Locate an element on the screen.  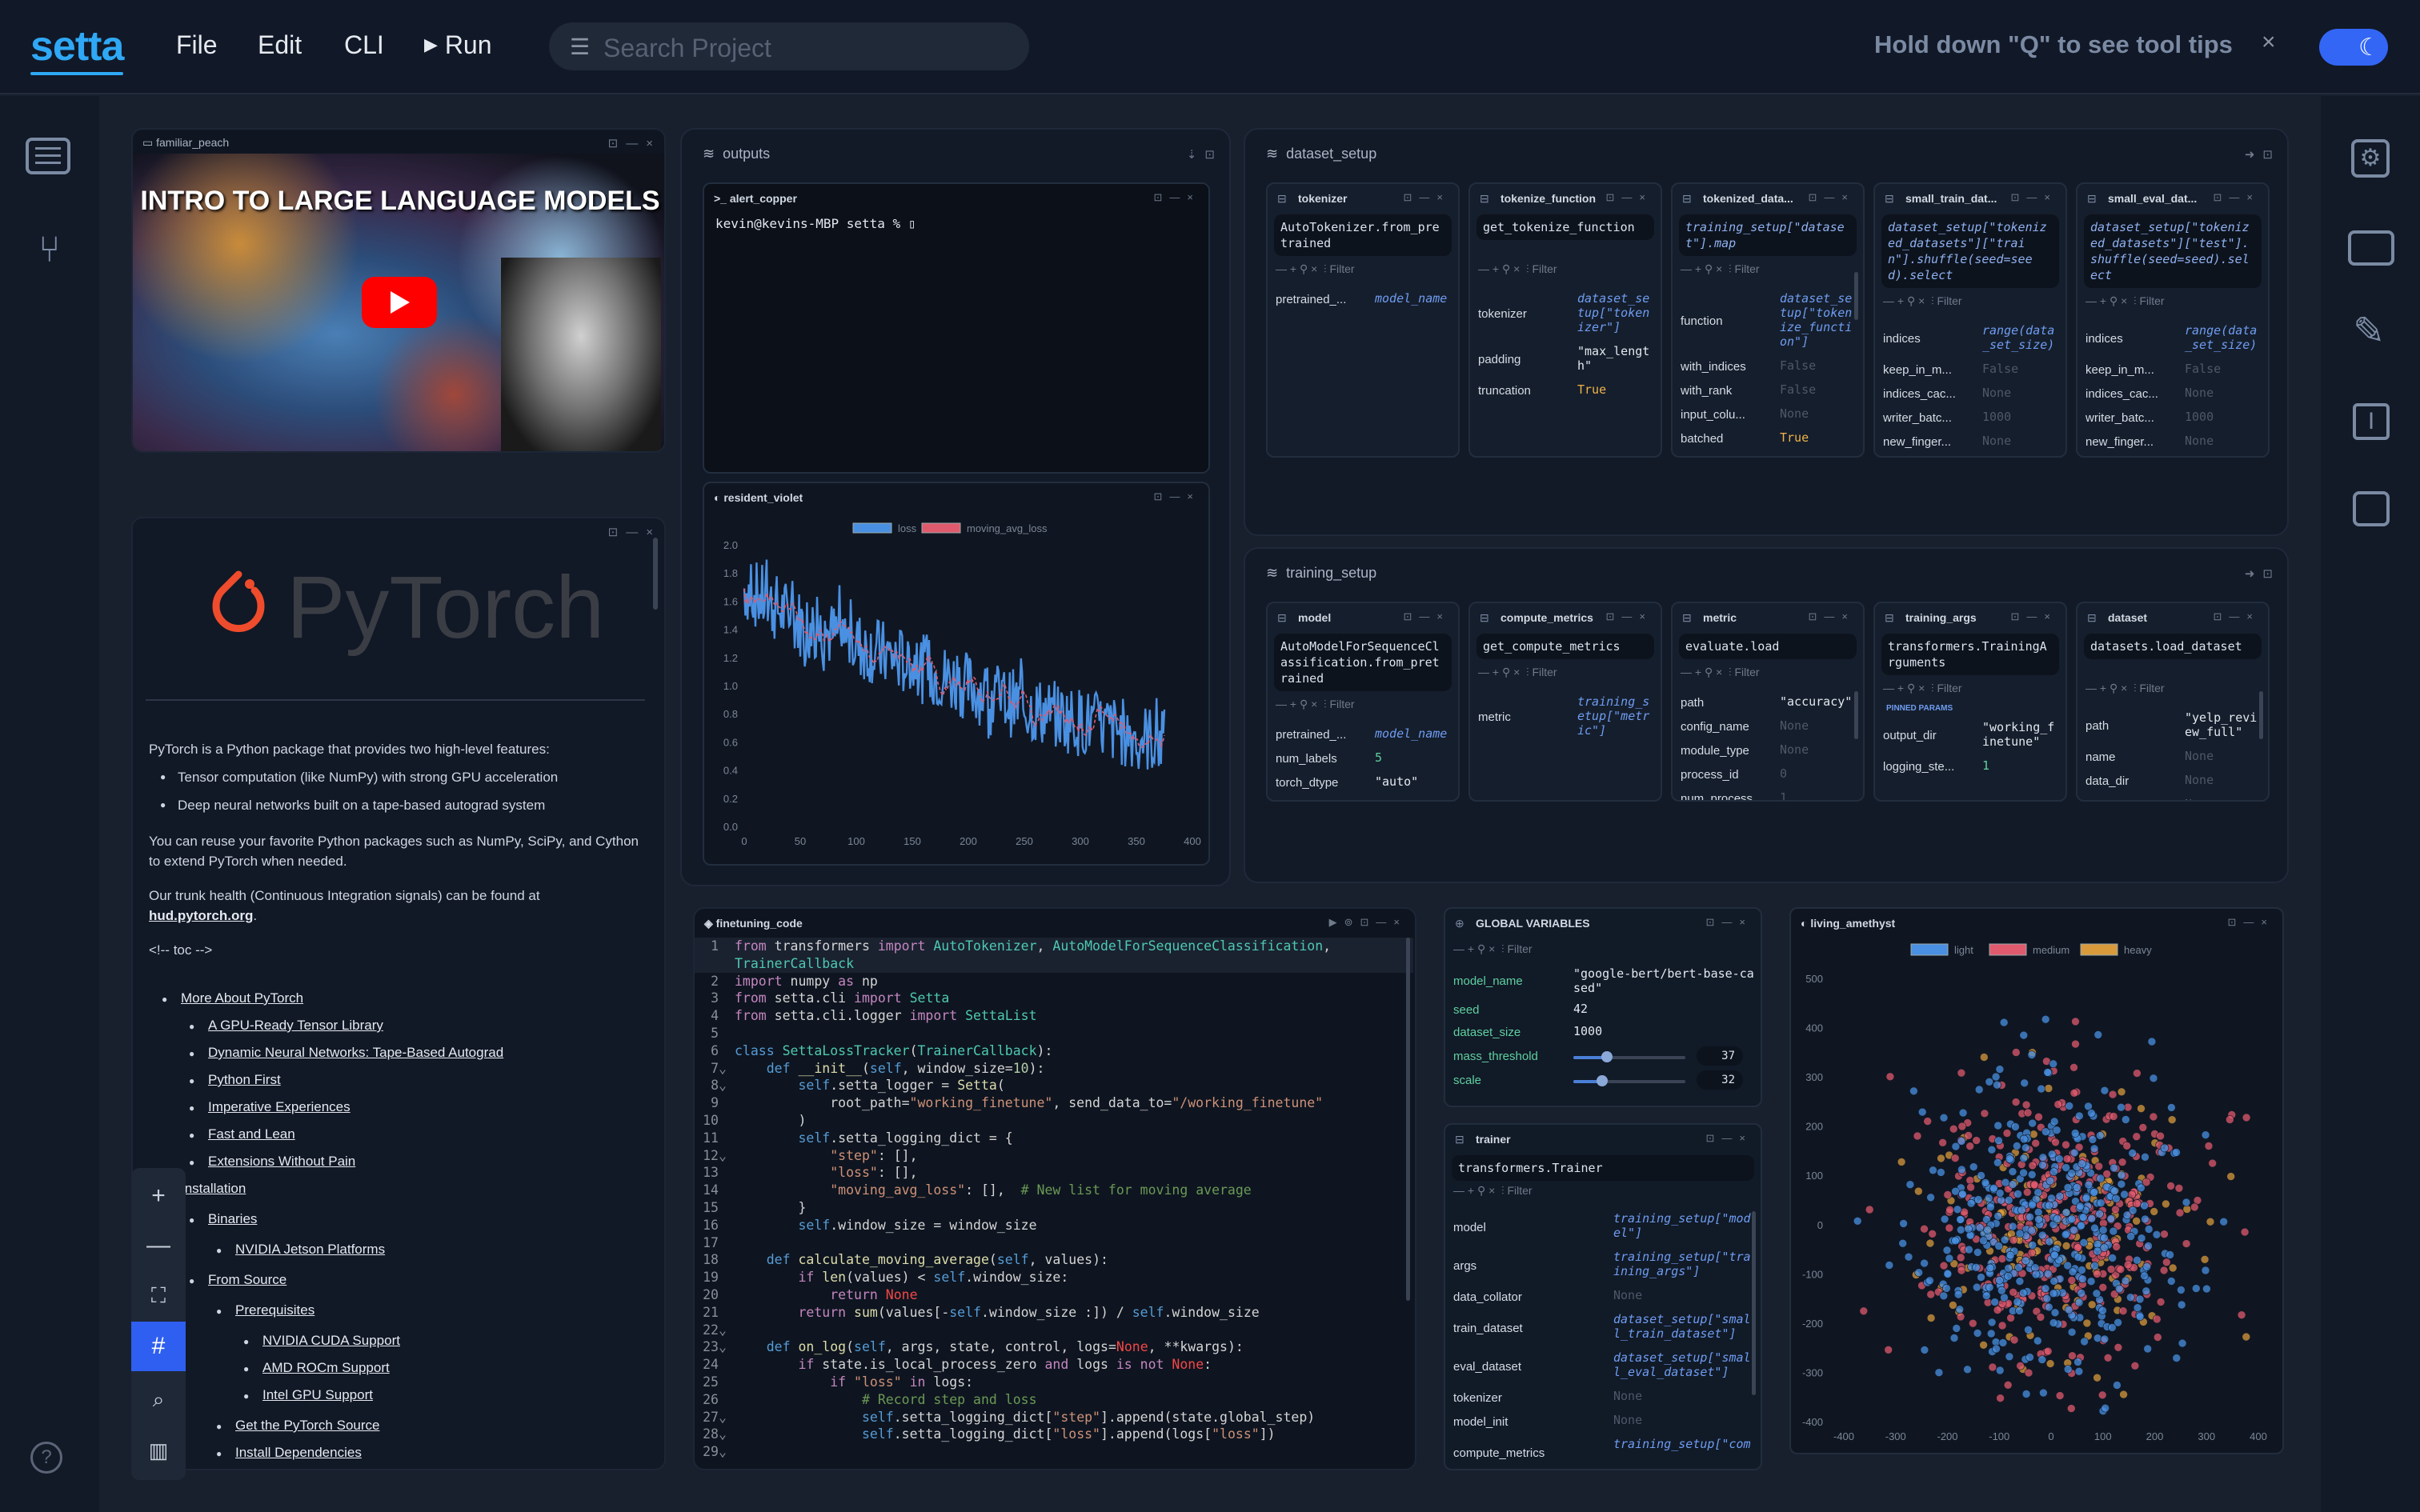
param-row: with_indices False is located at coordinates (1769, 370).